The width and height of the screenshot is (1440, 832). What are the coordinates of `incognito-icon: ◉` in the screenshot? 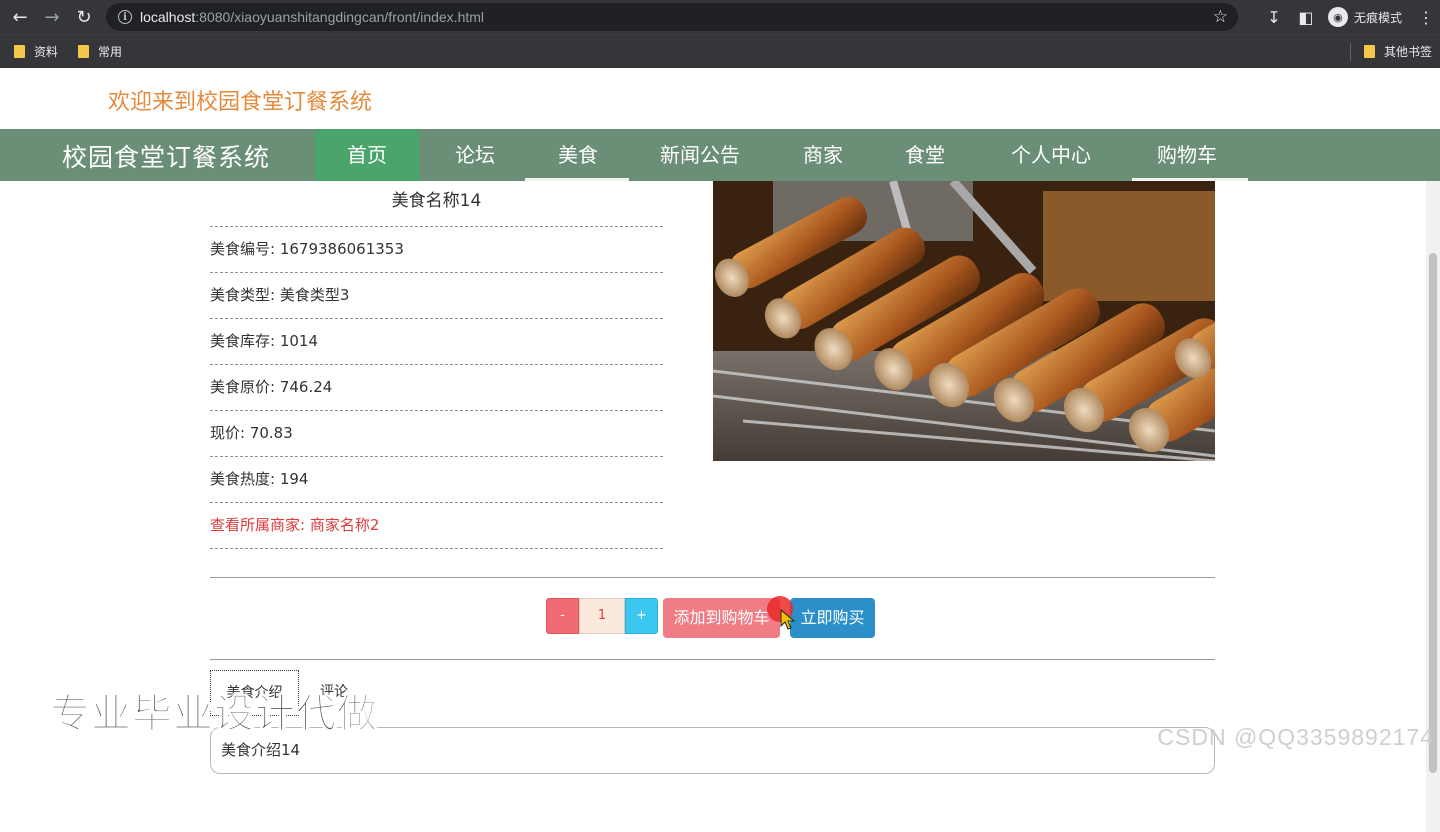 It's located at (1337, 17).